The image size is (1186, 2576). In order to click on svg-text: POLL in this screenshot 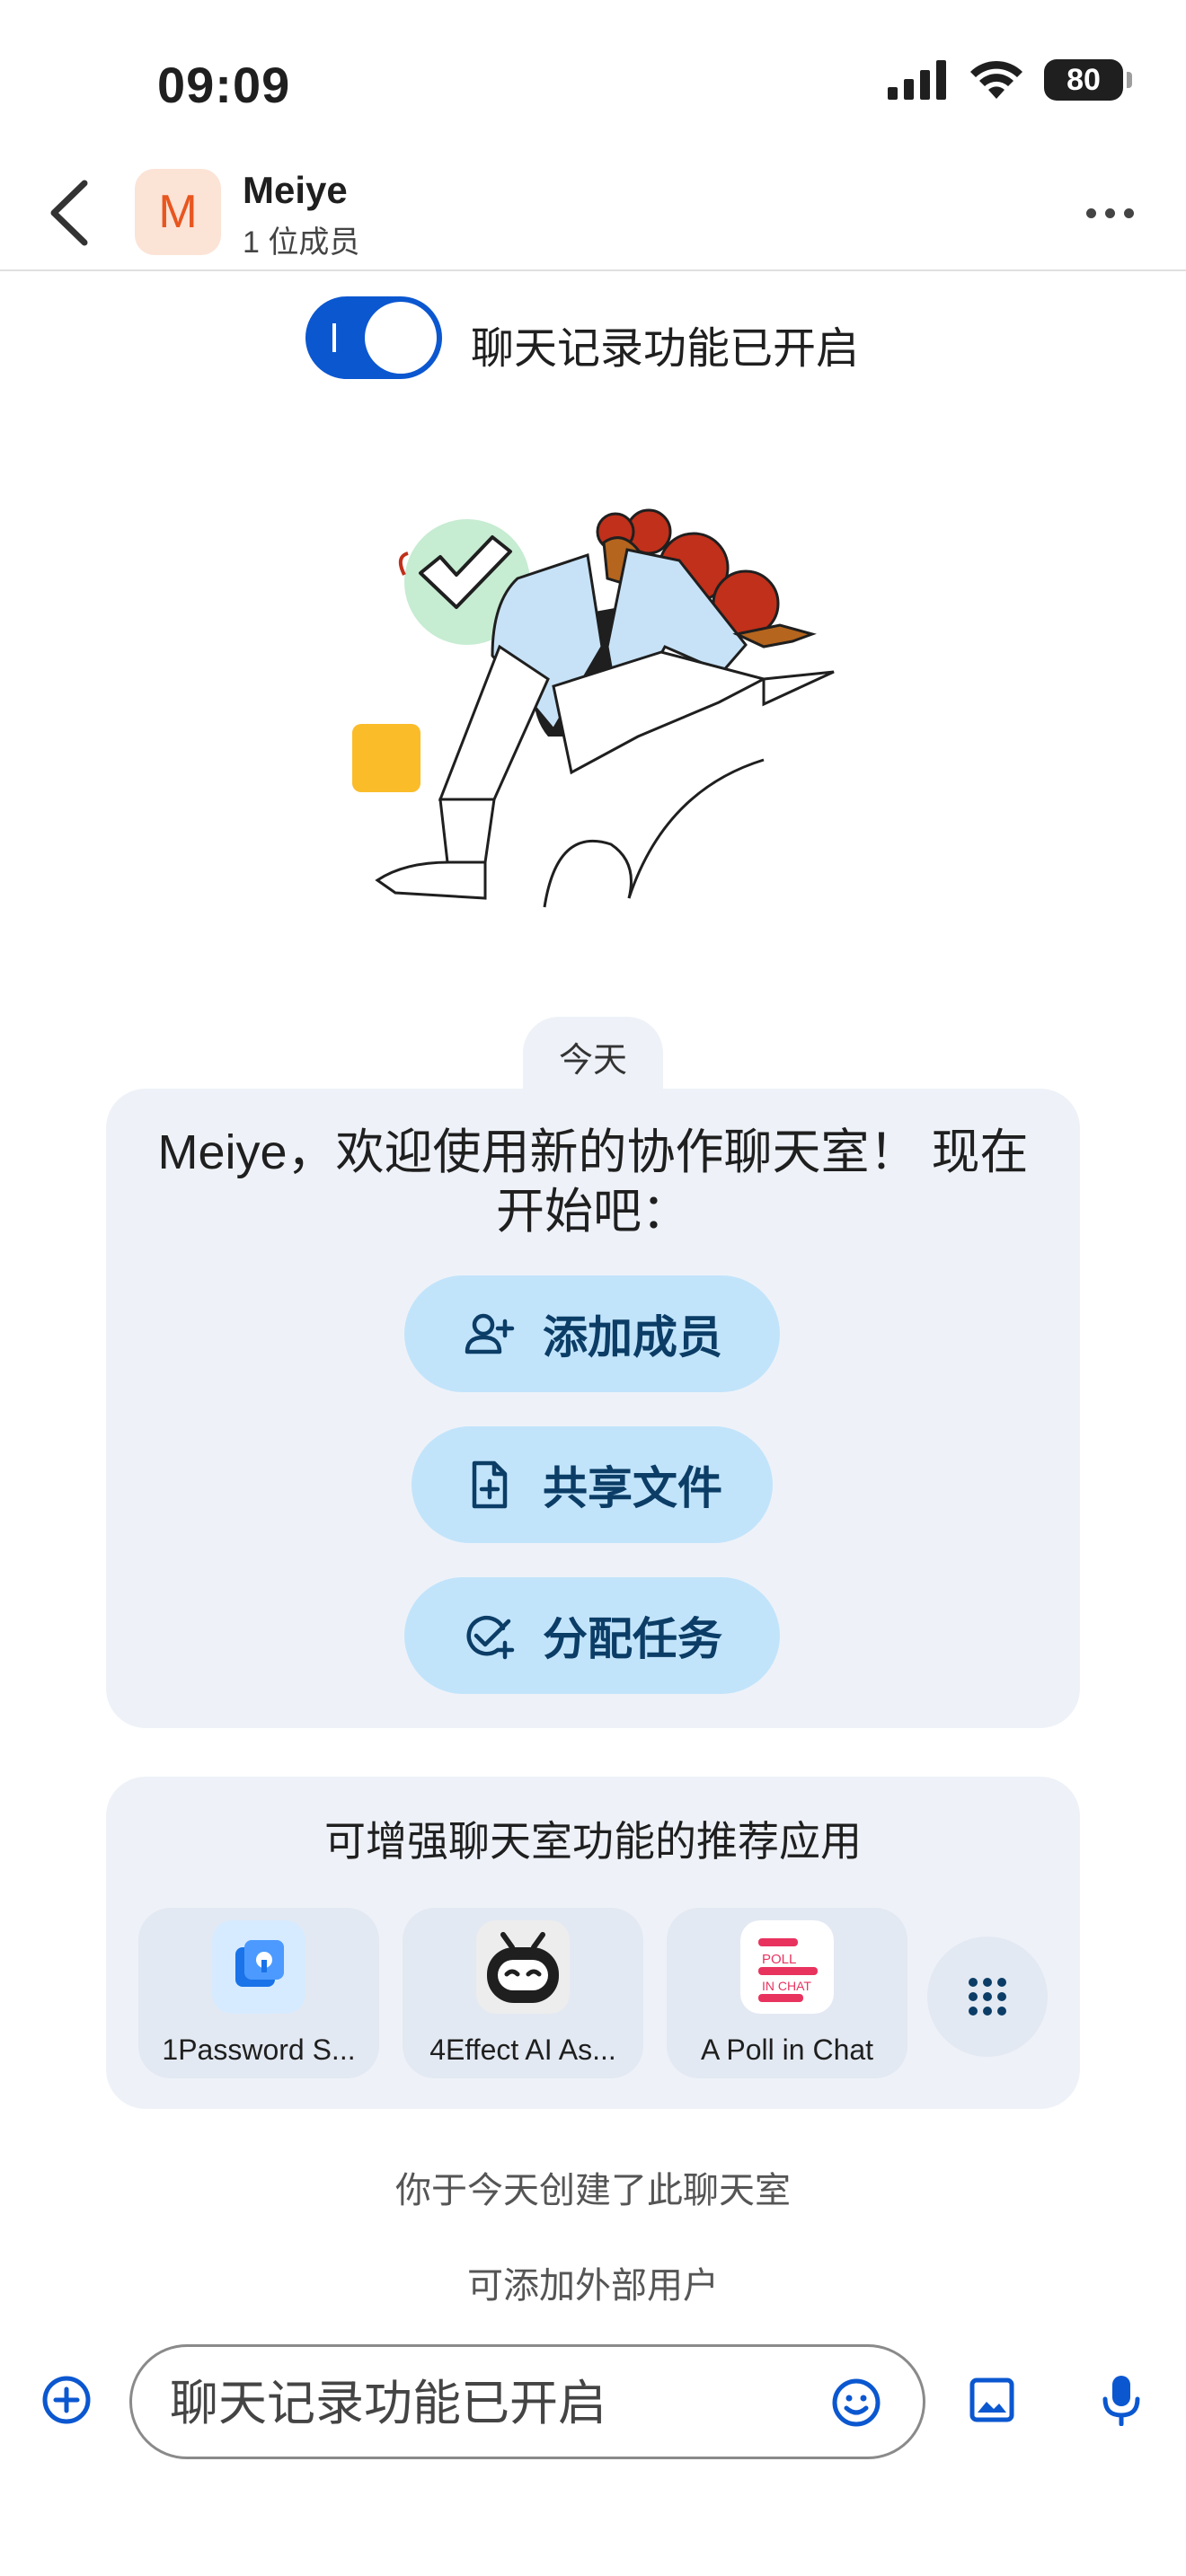, I will do `click(779, 1959)`.